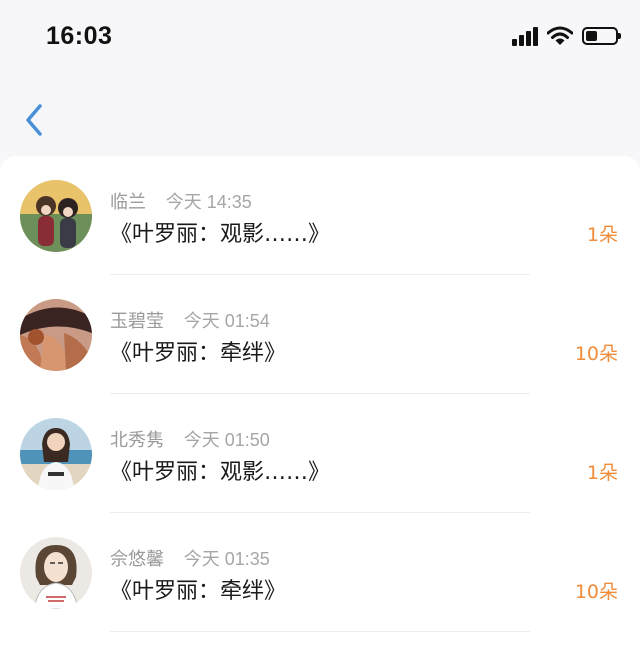  Describe the element at coordinates (79, 36) in the screenshot. I see `status-time: 16:03` at that location.